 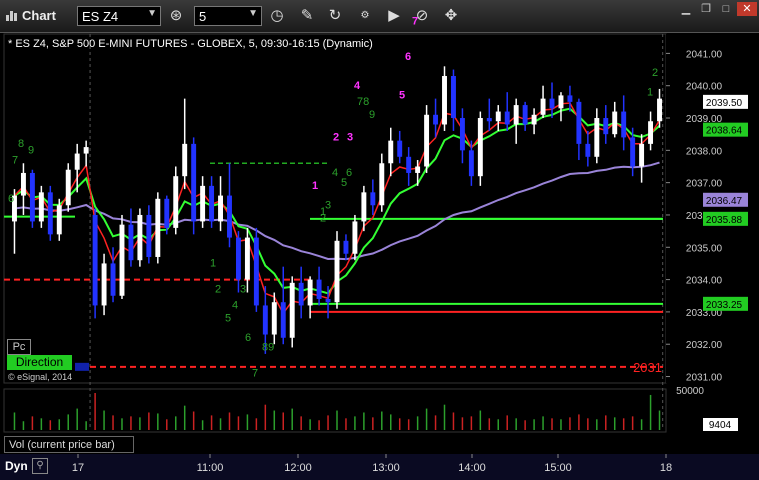 I want to click on count-label: 8, so click(x=21, y=144).